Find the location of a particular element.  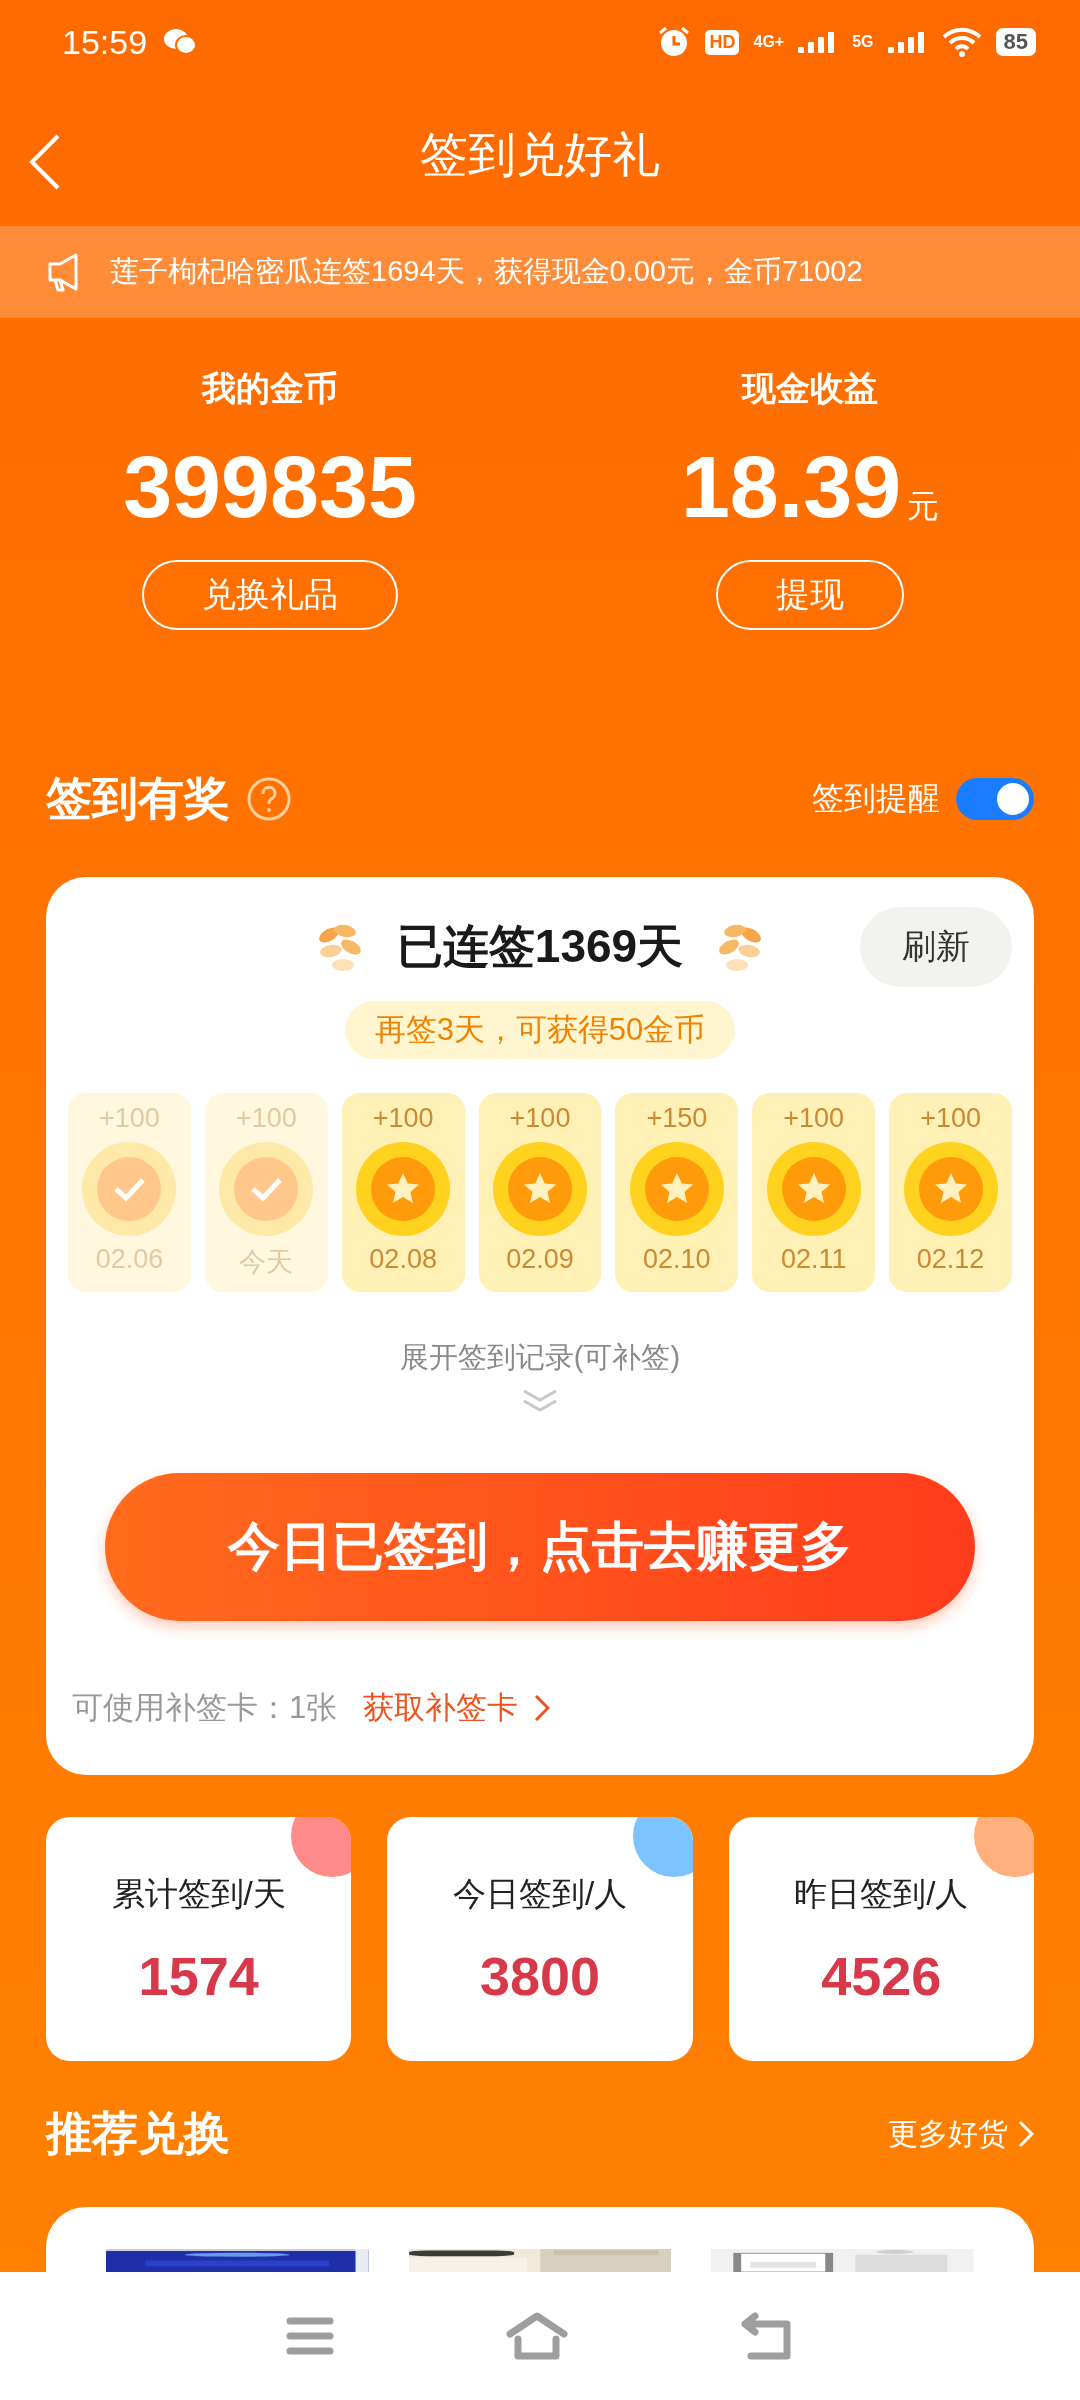

date-label: 02.08 is located at coordinates (403, 1259).